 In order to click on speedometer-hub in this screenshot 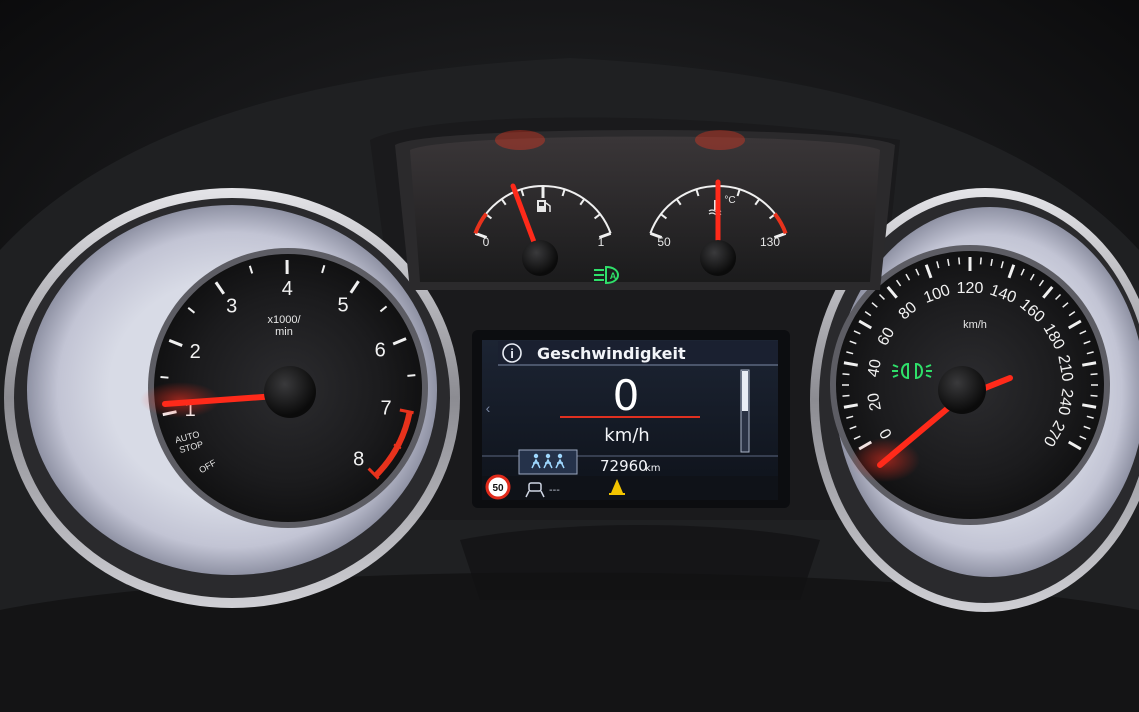, I will do `click(962, 390)`.